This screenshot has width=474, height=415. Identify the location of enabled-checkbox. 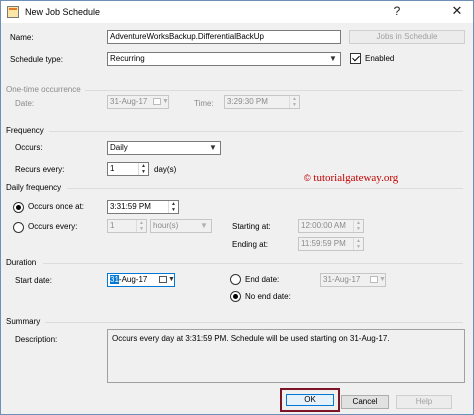
(355, 58).